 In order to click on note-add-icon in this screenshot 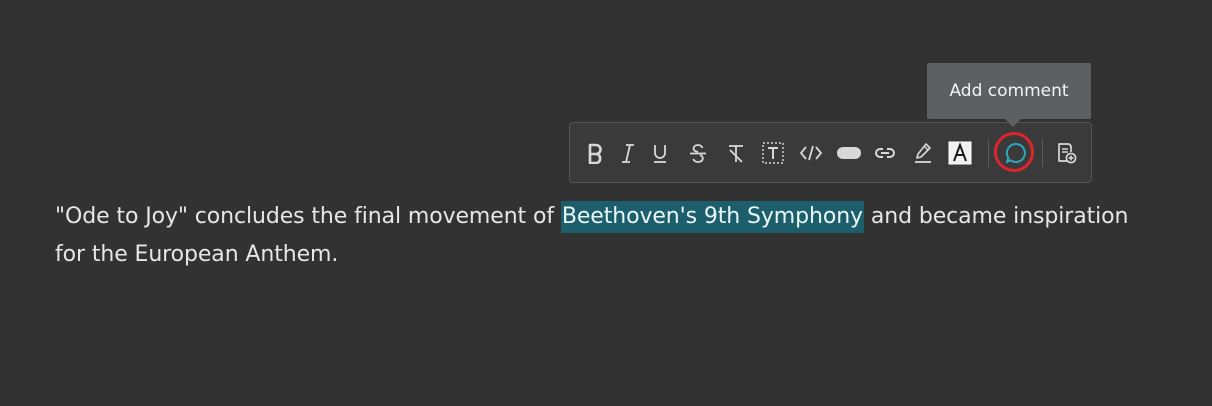, I will do `click(1066, 153)`.